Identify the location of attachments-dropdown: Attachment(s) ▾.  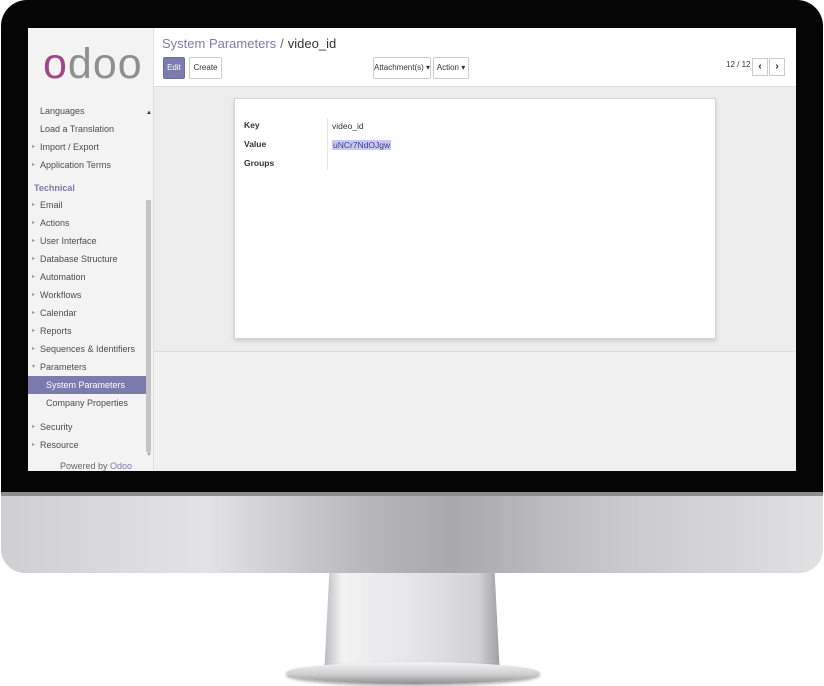
(402, 68).